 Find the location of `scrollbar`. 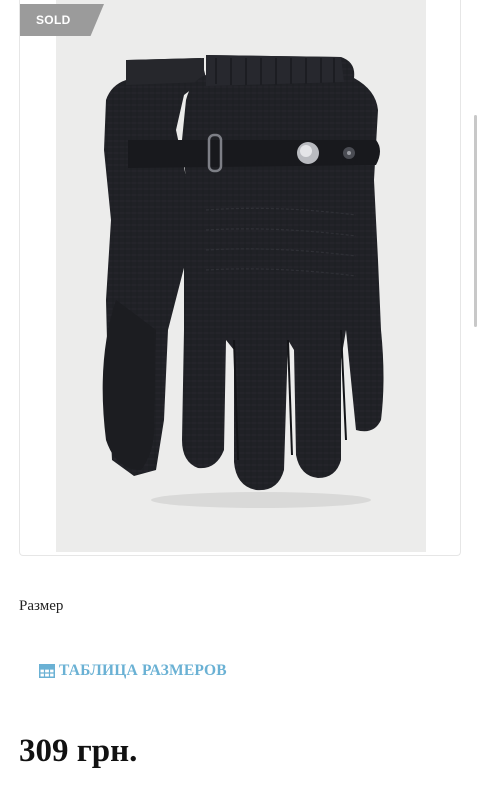

scrollbar is located at coordinates (475, 221).